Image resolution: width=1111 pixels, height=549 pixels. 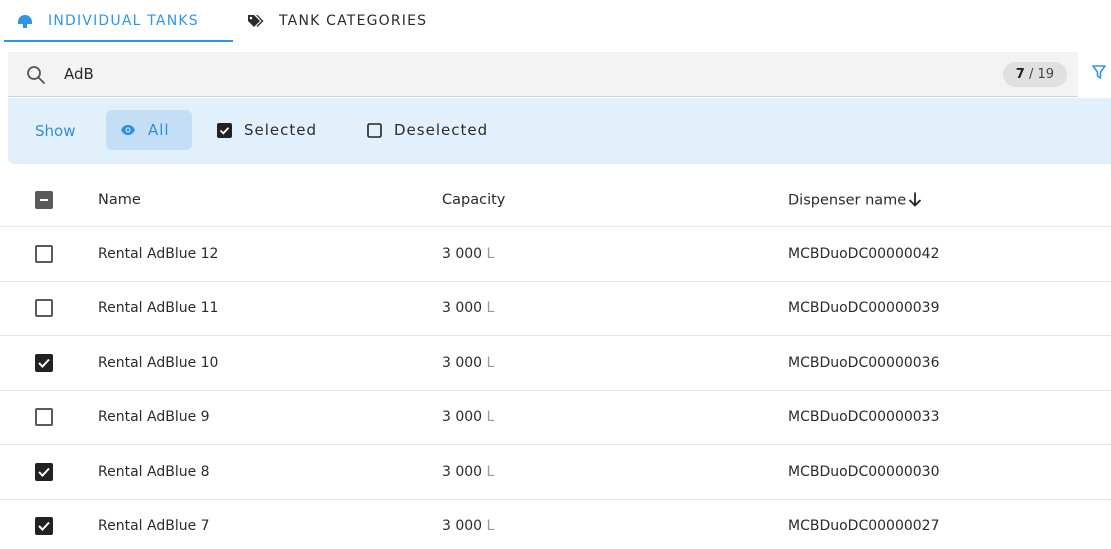 What do you see at coordinates (464, 74) in the screenshot?
I see `search-input` at bounding box center [464, 74].